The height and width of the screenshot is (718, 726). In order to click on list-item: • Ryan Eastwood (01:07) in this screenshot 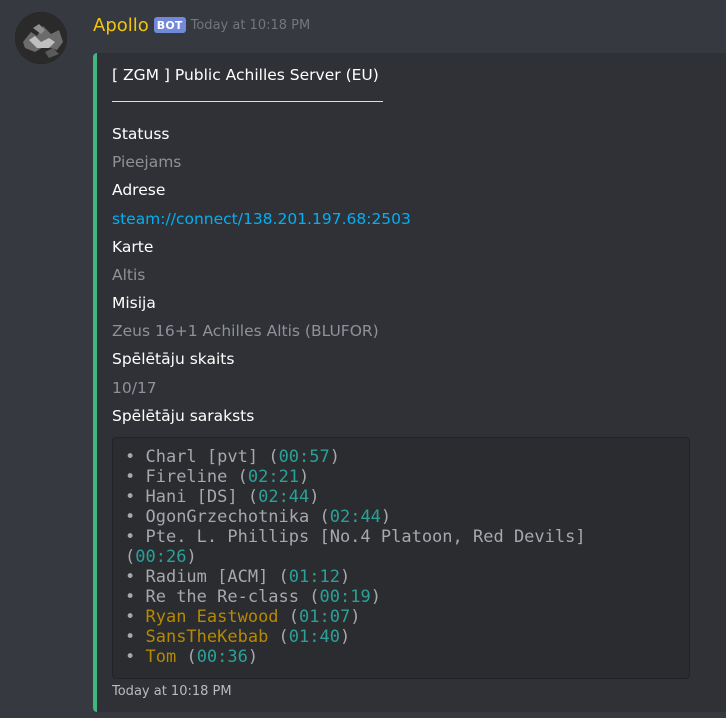, I will do `click(243, 617)`.